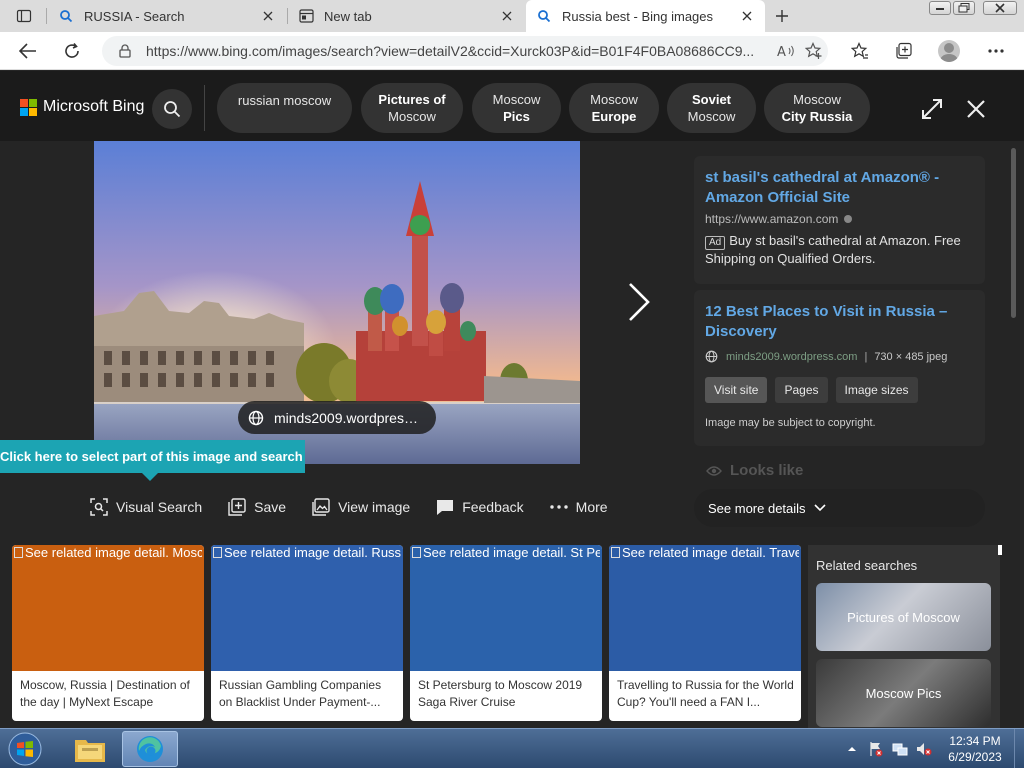 The height and width of the screenshot is (768, 1024). Describe the element at coordinates (860, 51) in the screenshot. I see `favorites-icon` at that location.